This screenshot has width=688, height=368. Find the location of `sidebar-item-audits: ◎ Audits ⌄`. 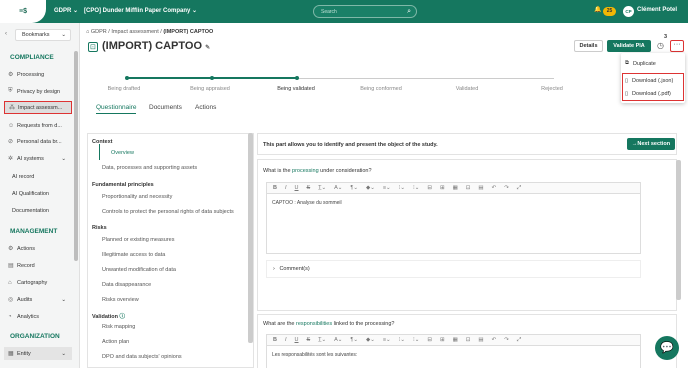

sidebar-item-audits: ◎ Audits ⌄ is located at coordinates (38, 299).